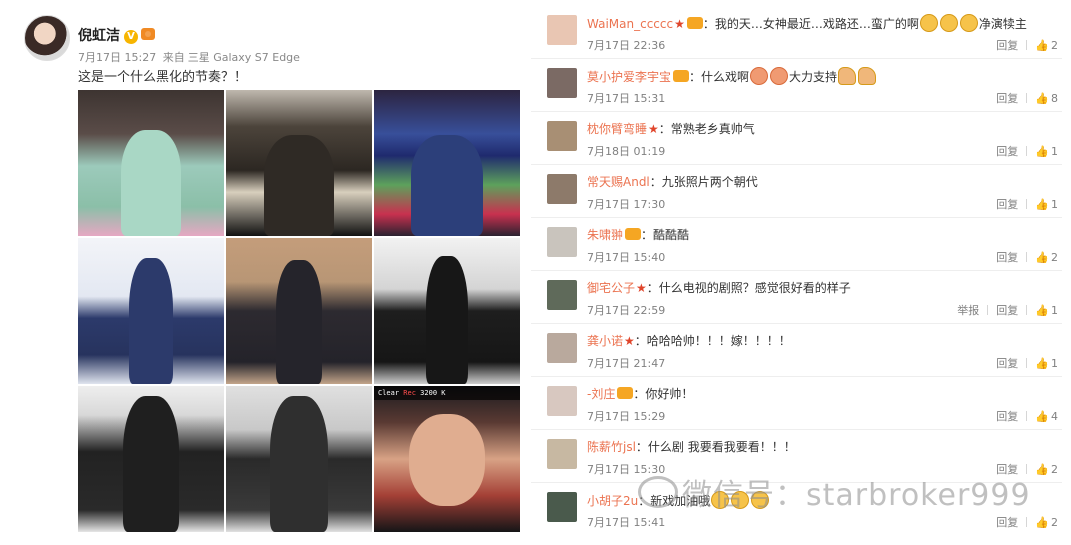  Describe the element at coordinates (626, 45) in the screenshot. I see `comment-time: 7月17日 22:36` at that location.